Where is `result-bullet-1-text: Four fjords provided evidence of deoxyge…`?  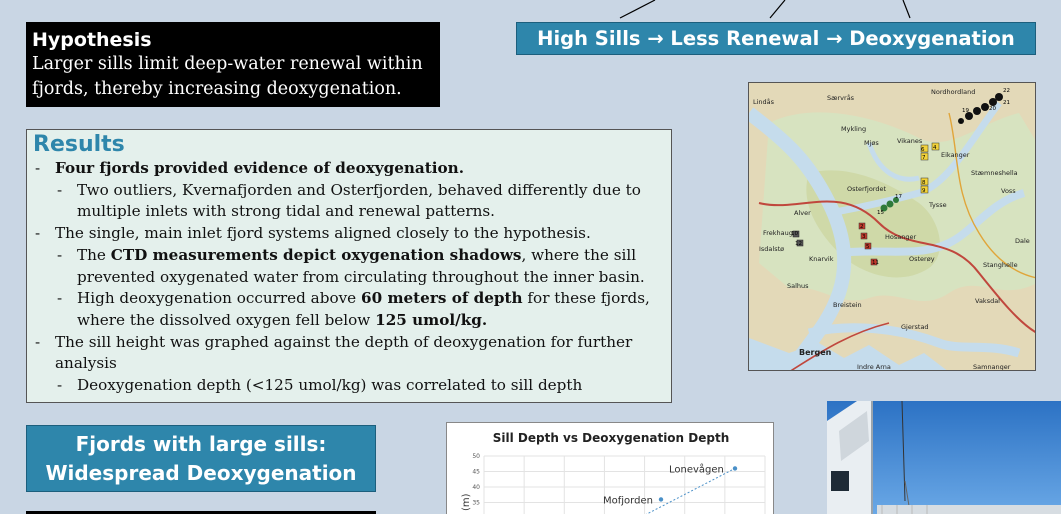 result-bullet-1-text: Four fjords provided evidence of deoxyge… is located at coordinates (259, 168).